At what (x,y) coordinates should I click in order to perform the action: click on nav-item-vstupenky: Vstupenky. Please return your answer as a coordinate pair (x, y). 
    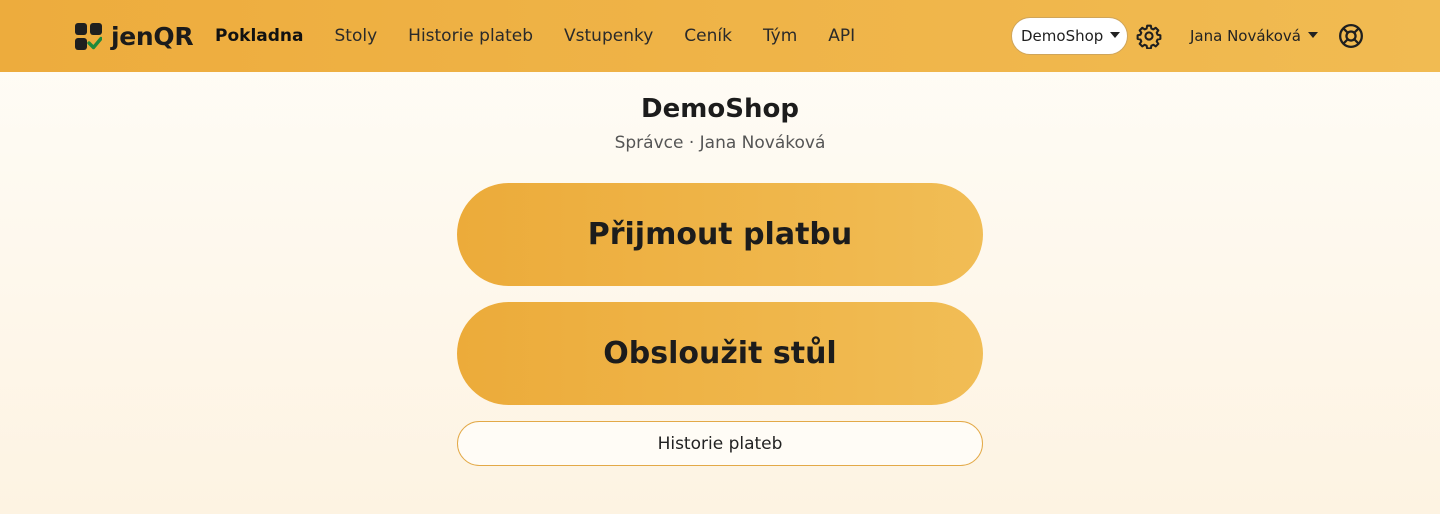
    Looking at the image, I should click on (608, 36).